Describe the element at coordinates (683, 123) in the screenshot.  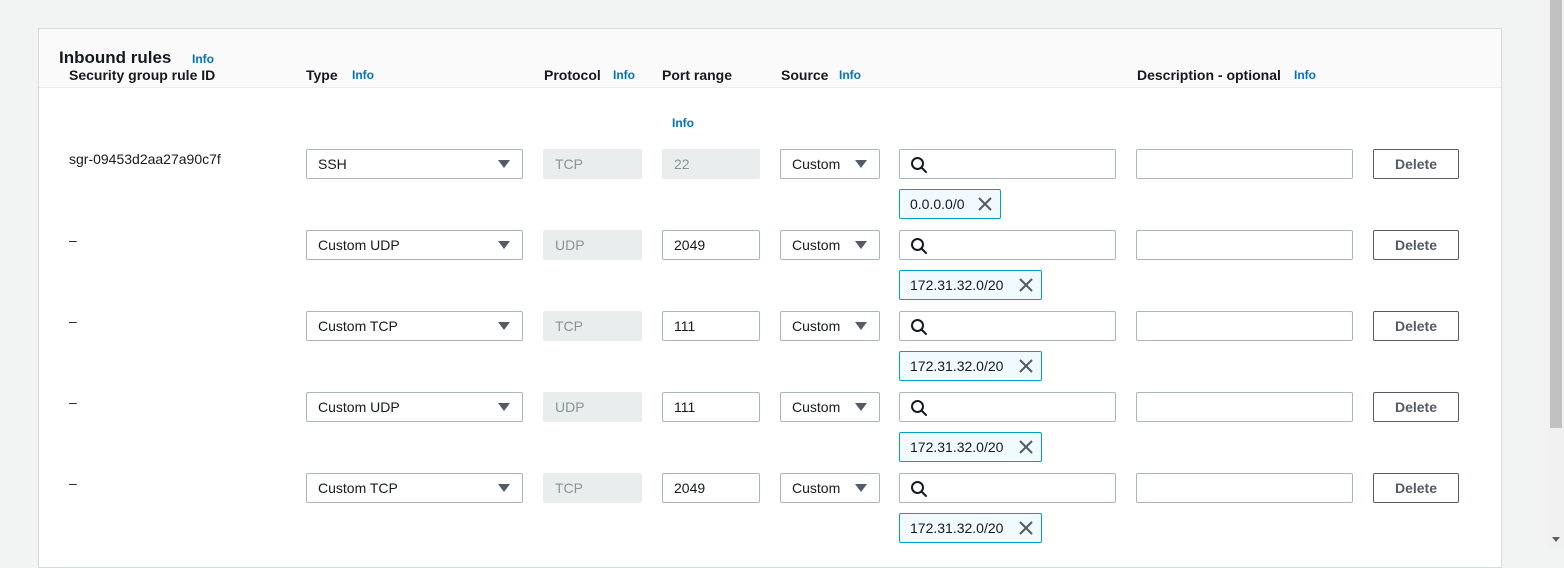
I see `port-range-info-link: Info` at that location.